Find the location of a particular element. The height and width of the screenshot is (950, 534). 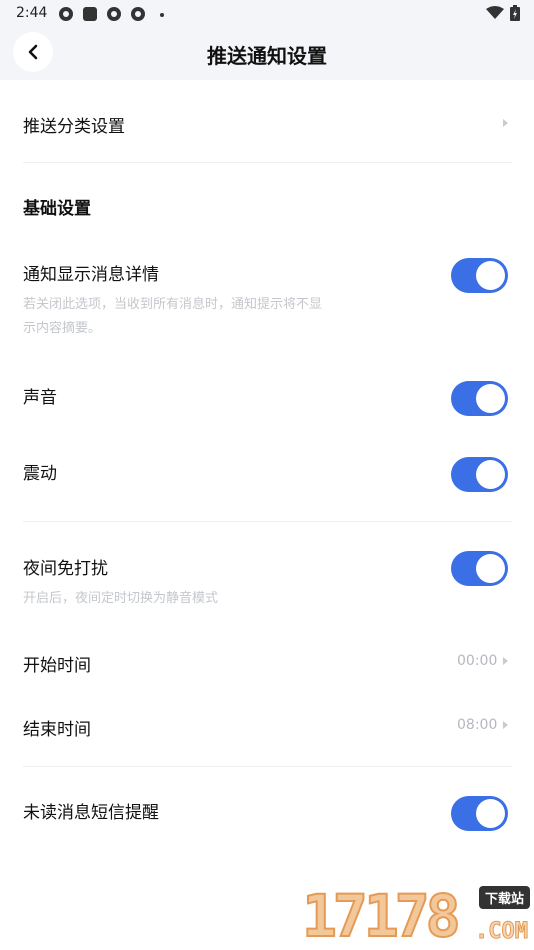

watermark-badge: 下载站 is located at coordinates (504, 897).